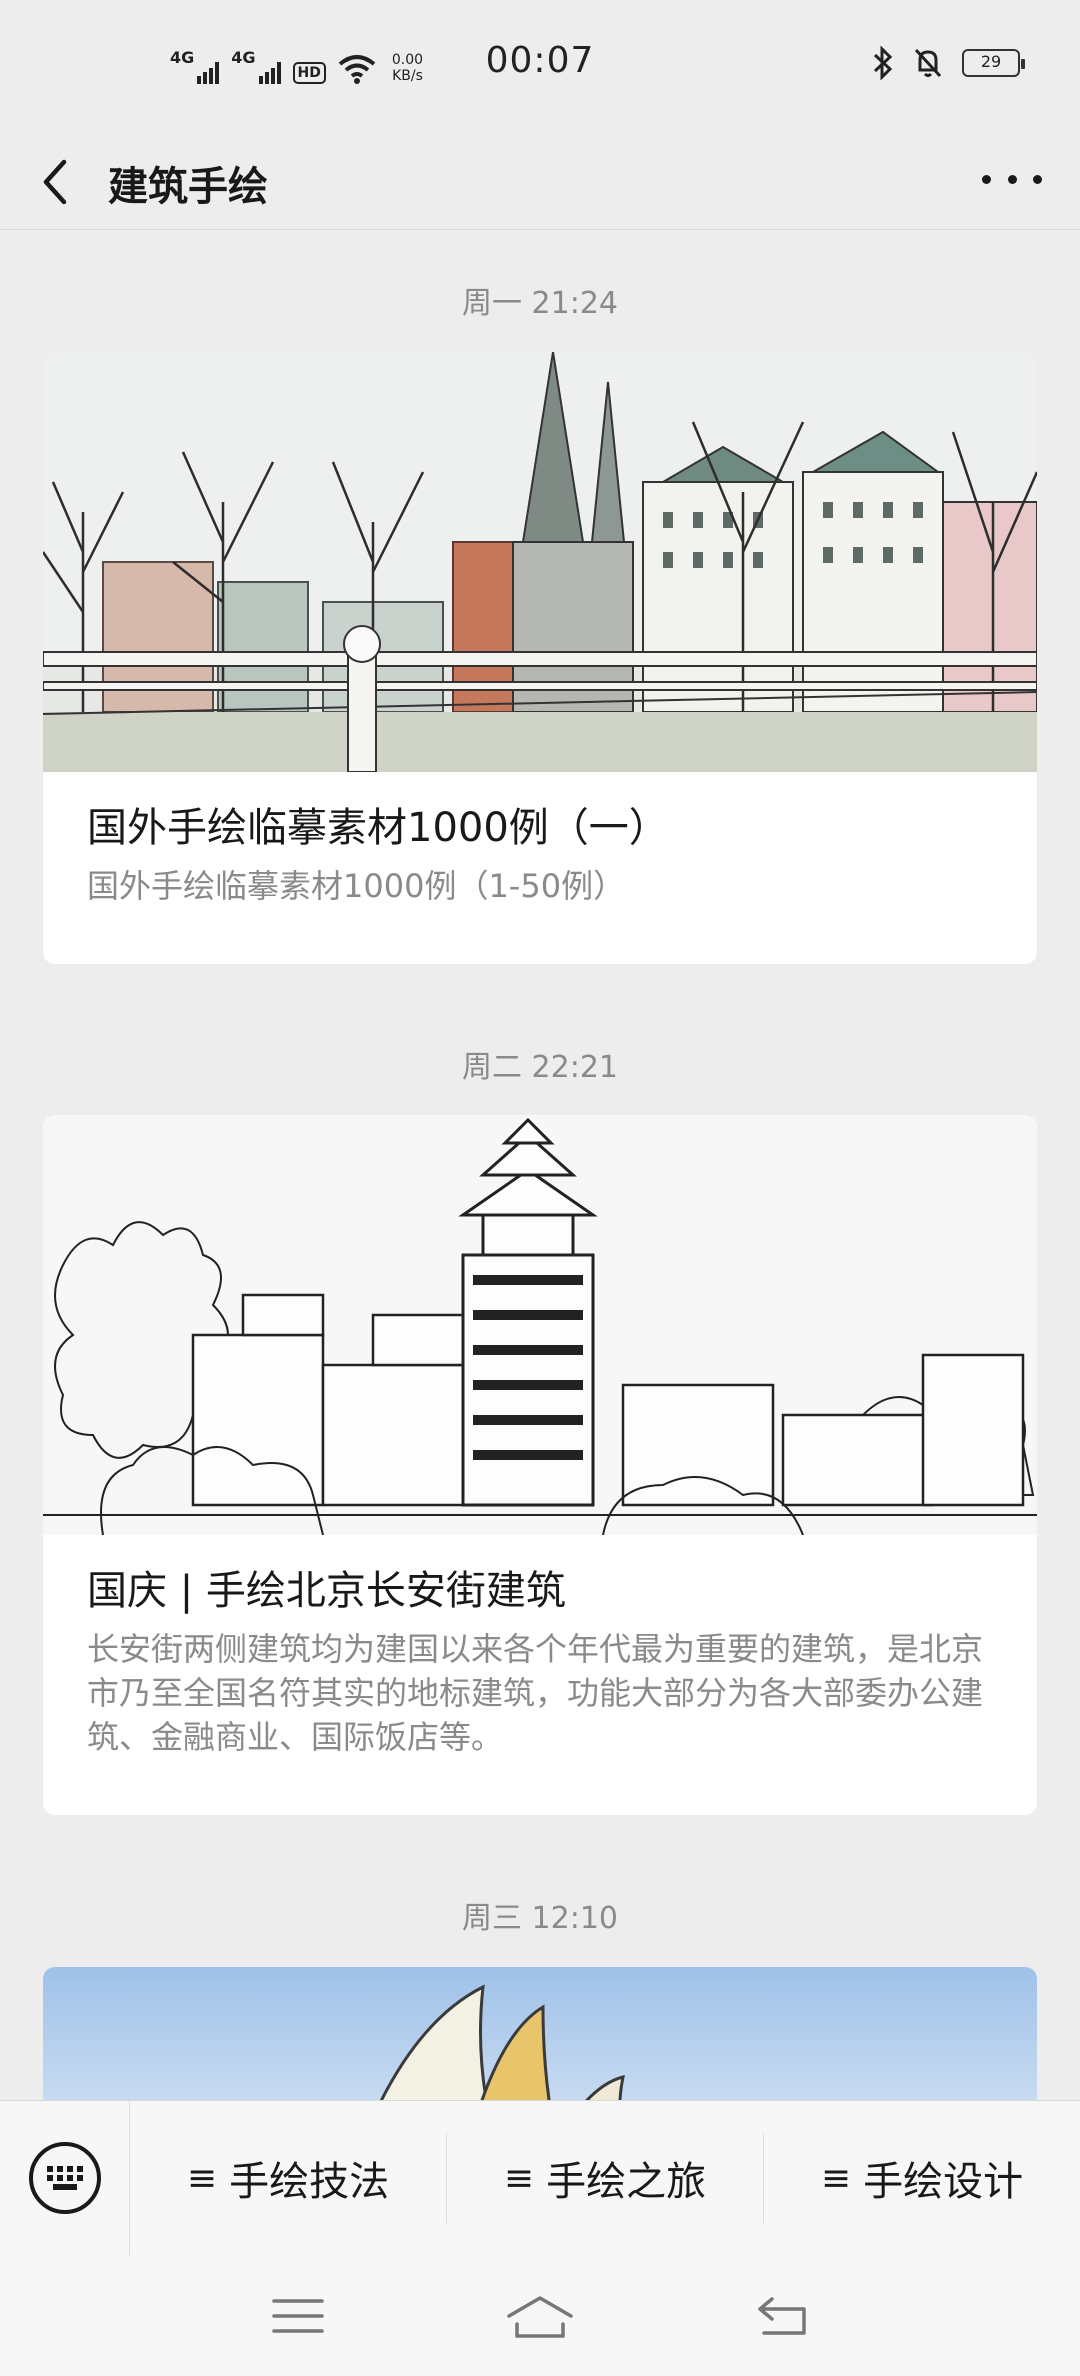 The image size is (1080, 2376). What do you see at coordinates (782, 2316) in the screenshot?
I see `back-nav-icon` at bounding box center [782, 2316].